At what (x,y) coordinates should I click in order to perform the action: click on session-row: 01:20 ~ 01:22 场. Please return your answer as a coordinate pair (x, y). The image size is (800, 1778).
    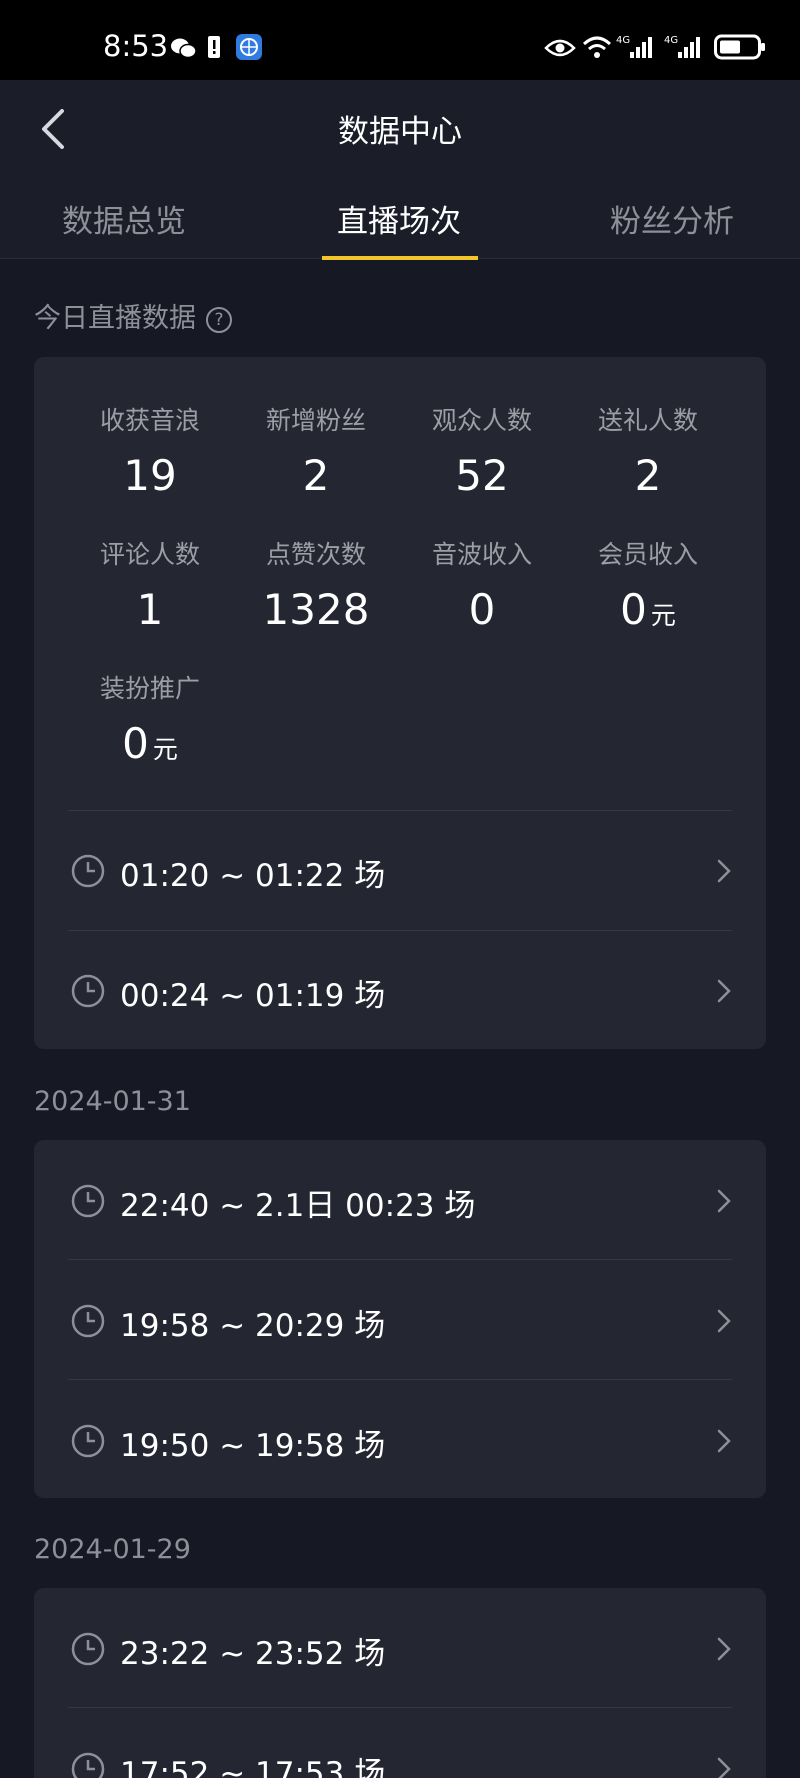
    Looking at the image, I should click on (400, 870).